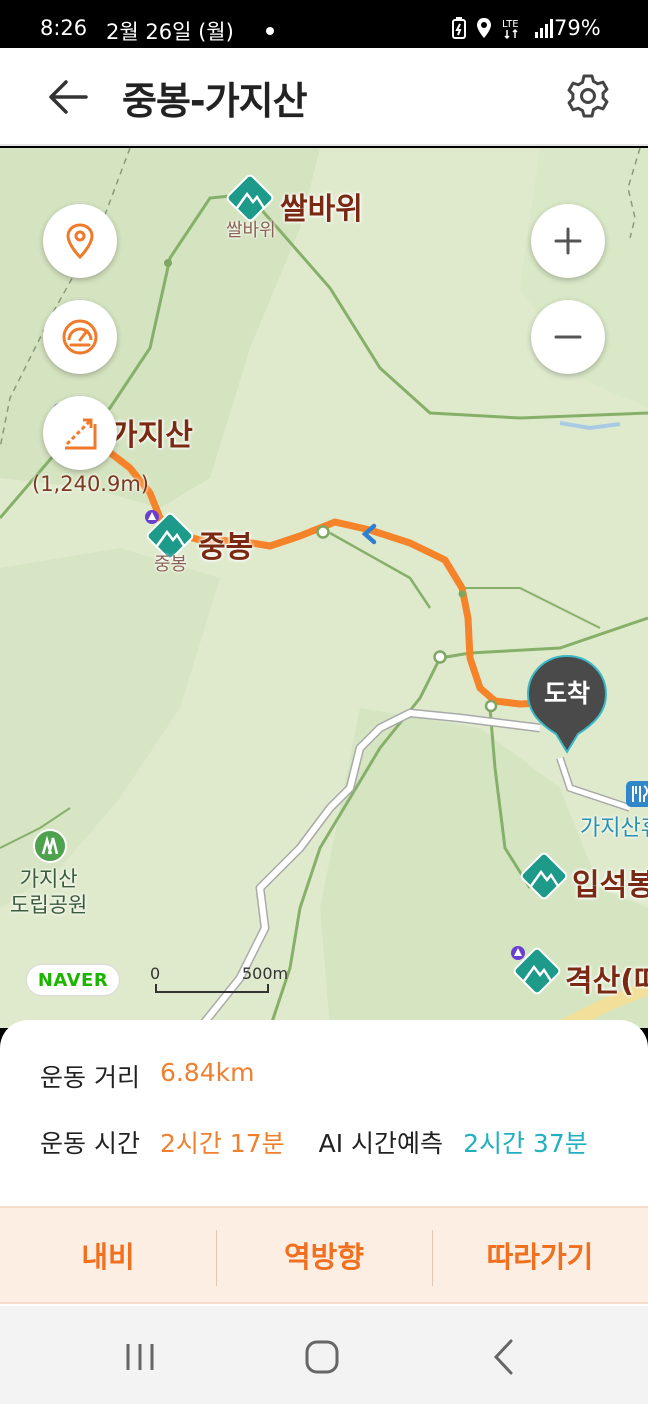 The image size is (648, 1404). What do you see at coordinates (170, 32) in the screenshot?
I see `status-date: 2월 26일 (월)` at bounding box center [170, 32].